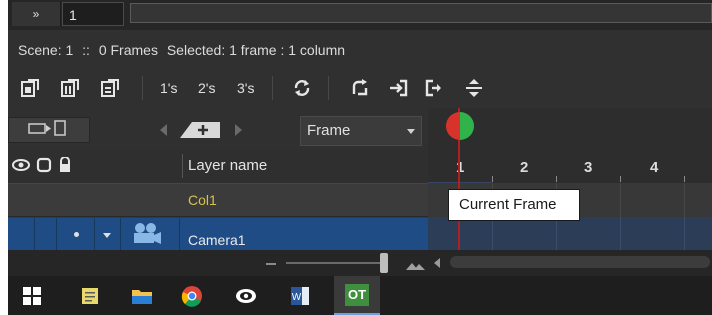 This screenshot has height=315, width=712. I want to click on timeline-scrollbar, so click(570, 263).